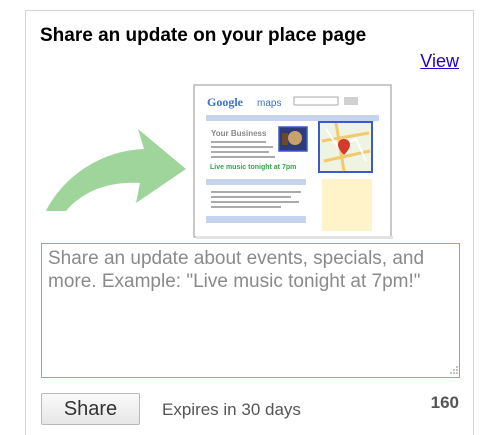 This screenshot has width=481, height=435. I want to click on character-count: 160, so click(444, 402).